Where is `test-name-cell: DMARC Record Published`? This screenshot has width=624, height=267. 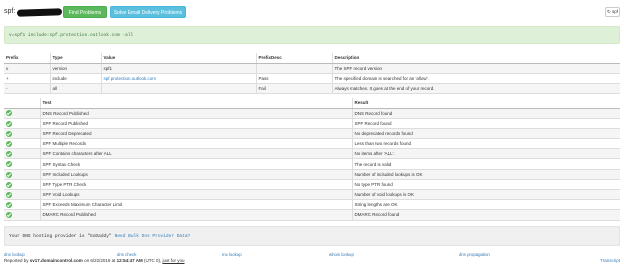
test-name-cell: DMARC Record Published is located at coordinates (195, 215).